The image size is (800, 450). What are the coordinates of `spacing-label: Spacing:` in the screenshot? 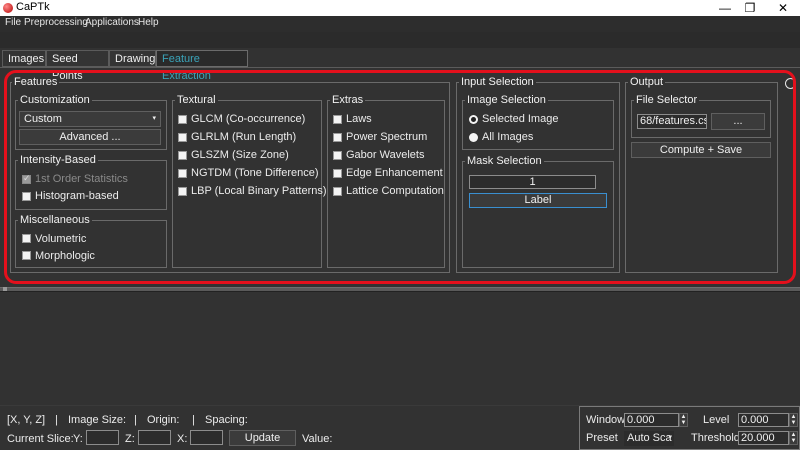 It's located at (226, 420).